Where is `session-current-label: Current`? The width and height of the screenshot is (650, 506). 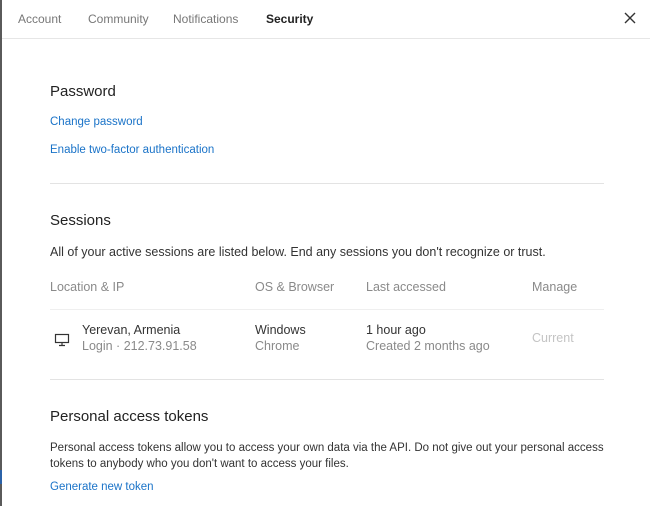
session-current-label: Current is located at coordinates (553, 338).